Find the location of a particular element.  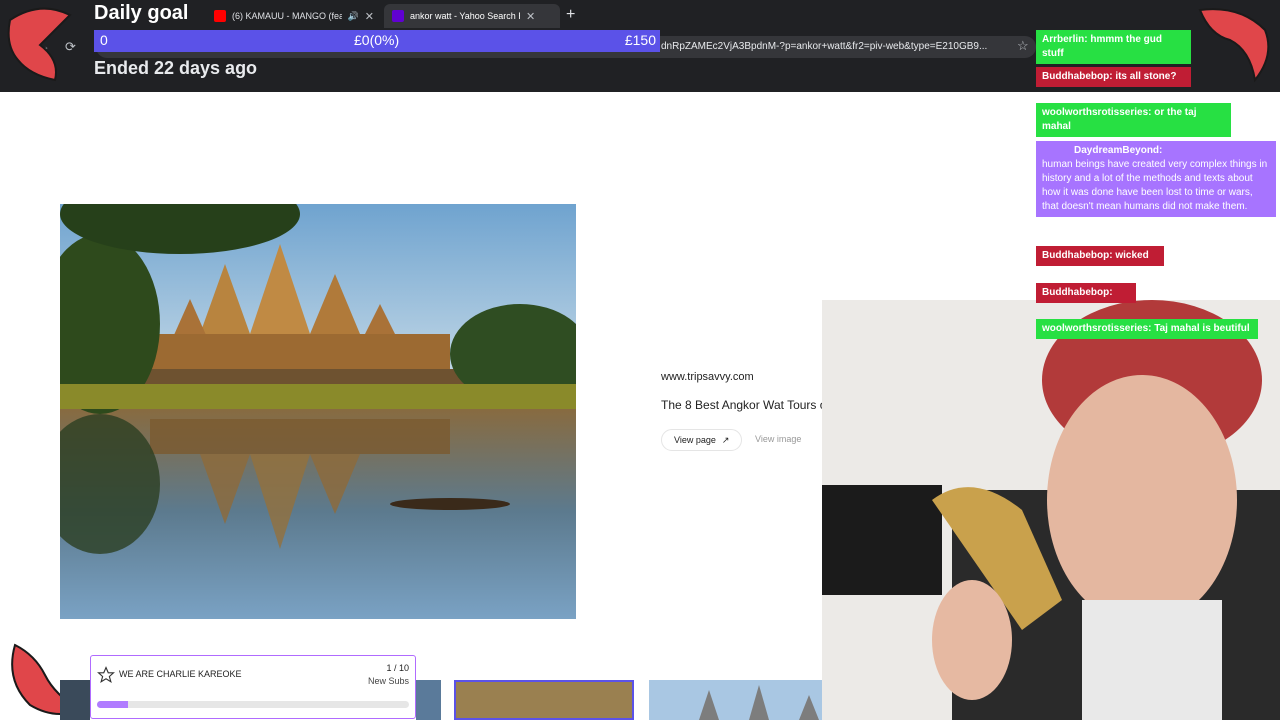

speaker-icon: 🔊 is located at coordinates (353, 16).